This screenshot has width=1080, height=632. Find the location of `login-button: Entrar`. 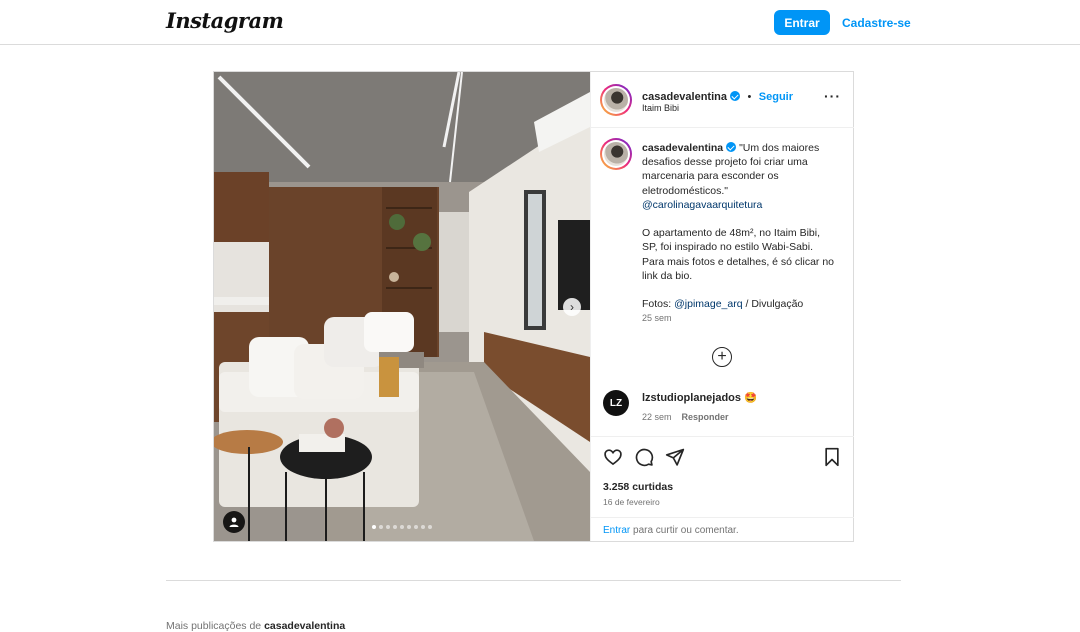

login-button: Entrar is located at coordinates (802, 22).